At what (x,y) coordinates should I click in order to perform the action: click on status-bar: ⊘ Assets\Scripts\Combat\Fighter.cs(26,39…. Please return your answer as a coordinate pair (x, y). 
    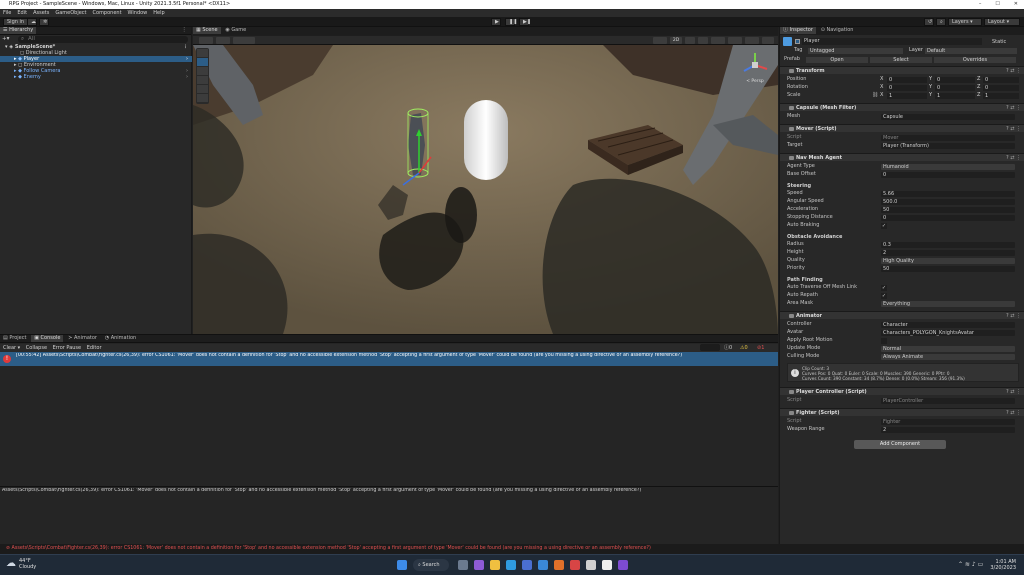
    Looking at the image, I should click on (512, 549).